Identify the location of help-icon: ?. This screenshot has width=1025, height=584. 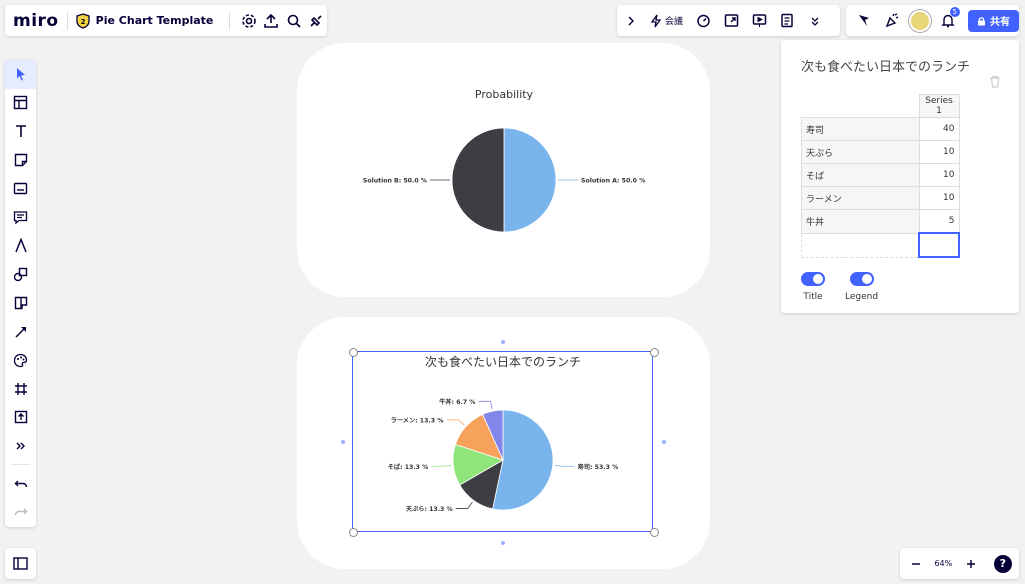
(1003, 564).